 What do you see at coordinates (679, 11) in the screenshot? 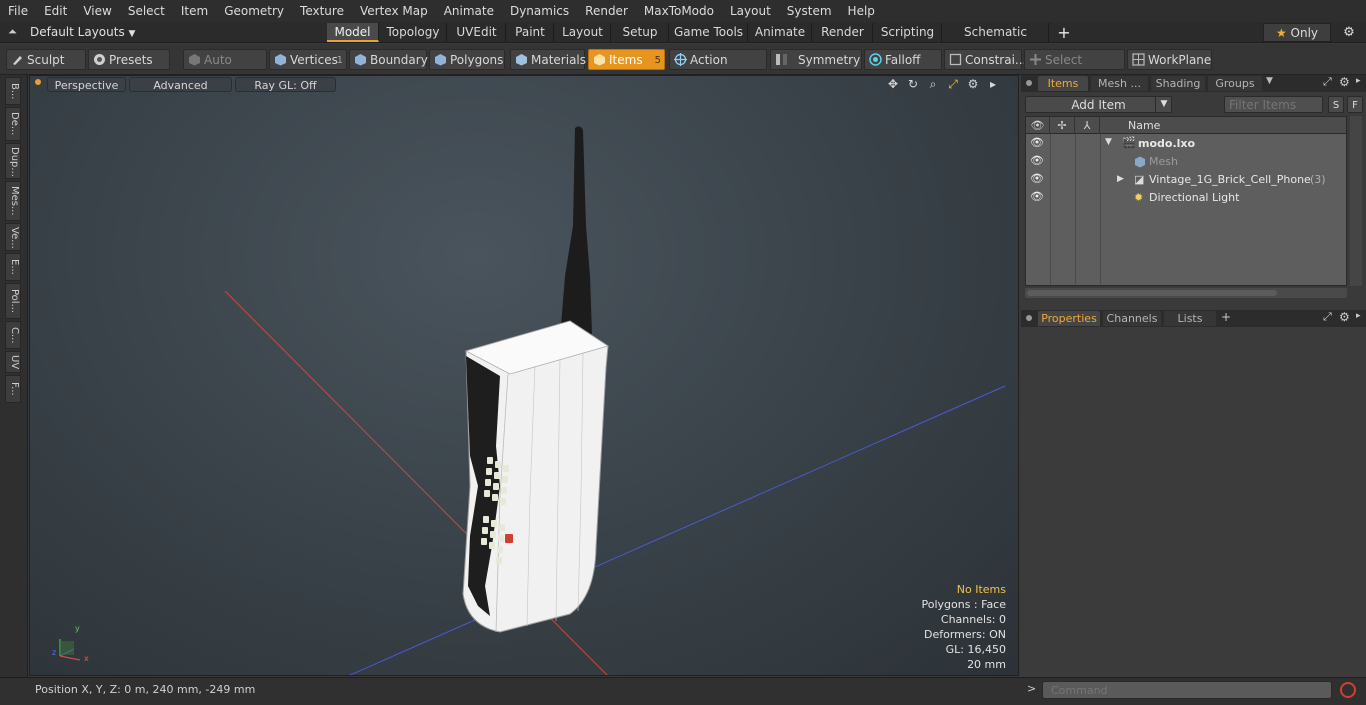
I see `menu-maxtomodo: MaxToModo` at bounding box center [679, 11].